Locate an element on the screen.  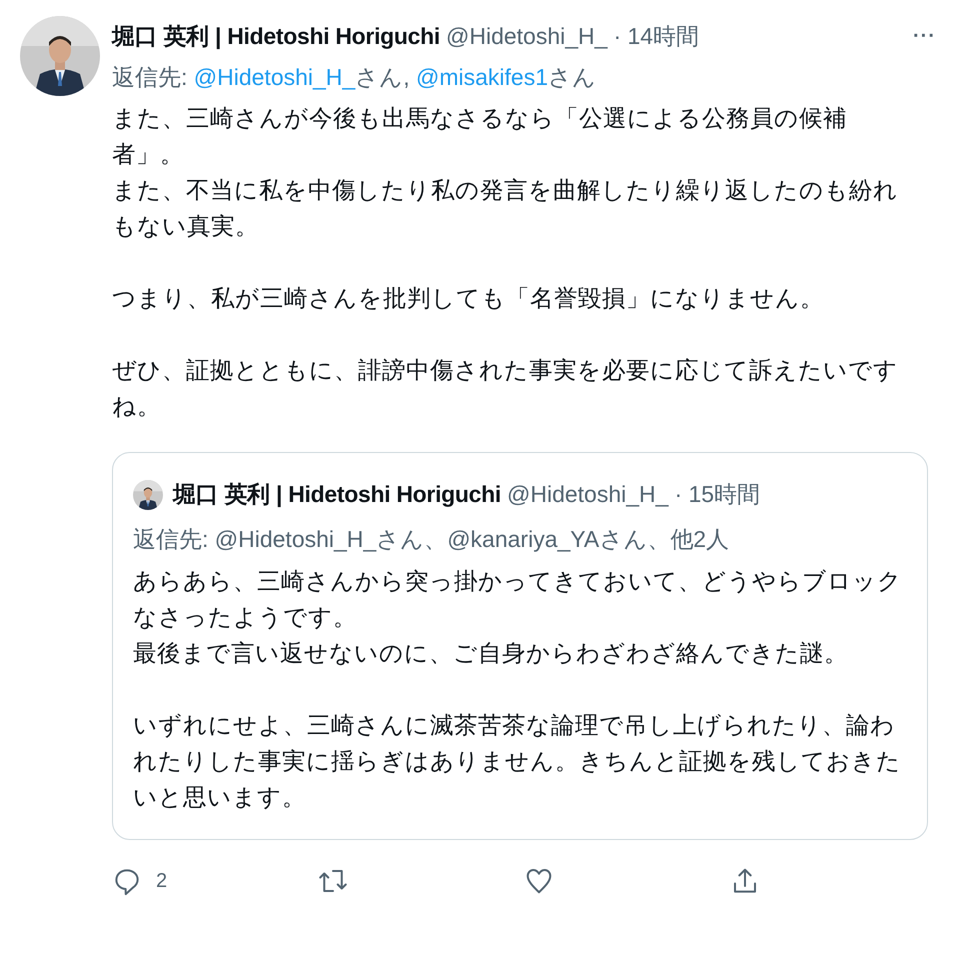
reply-count: 2 is located at coordinates (162, 881).